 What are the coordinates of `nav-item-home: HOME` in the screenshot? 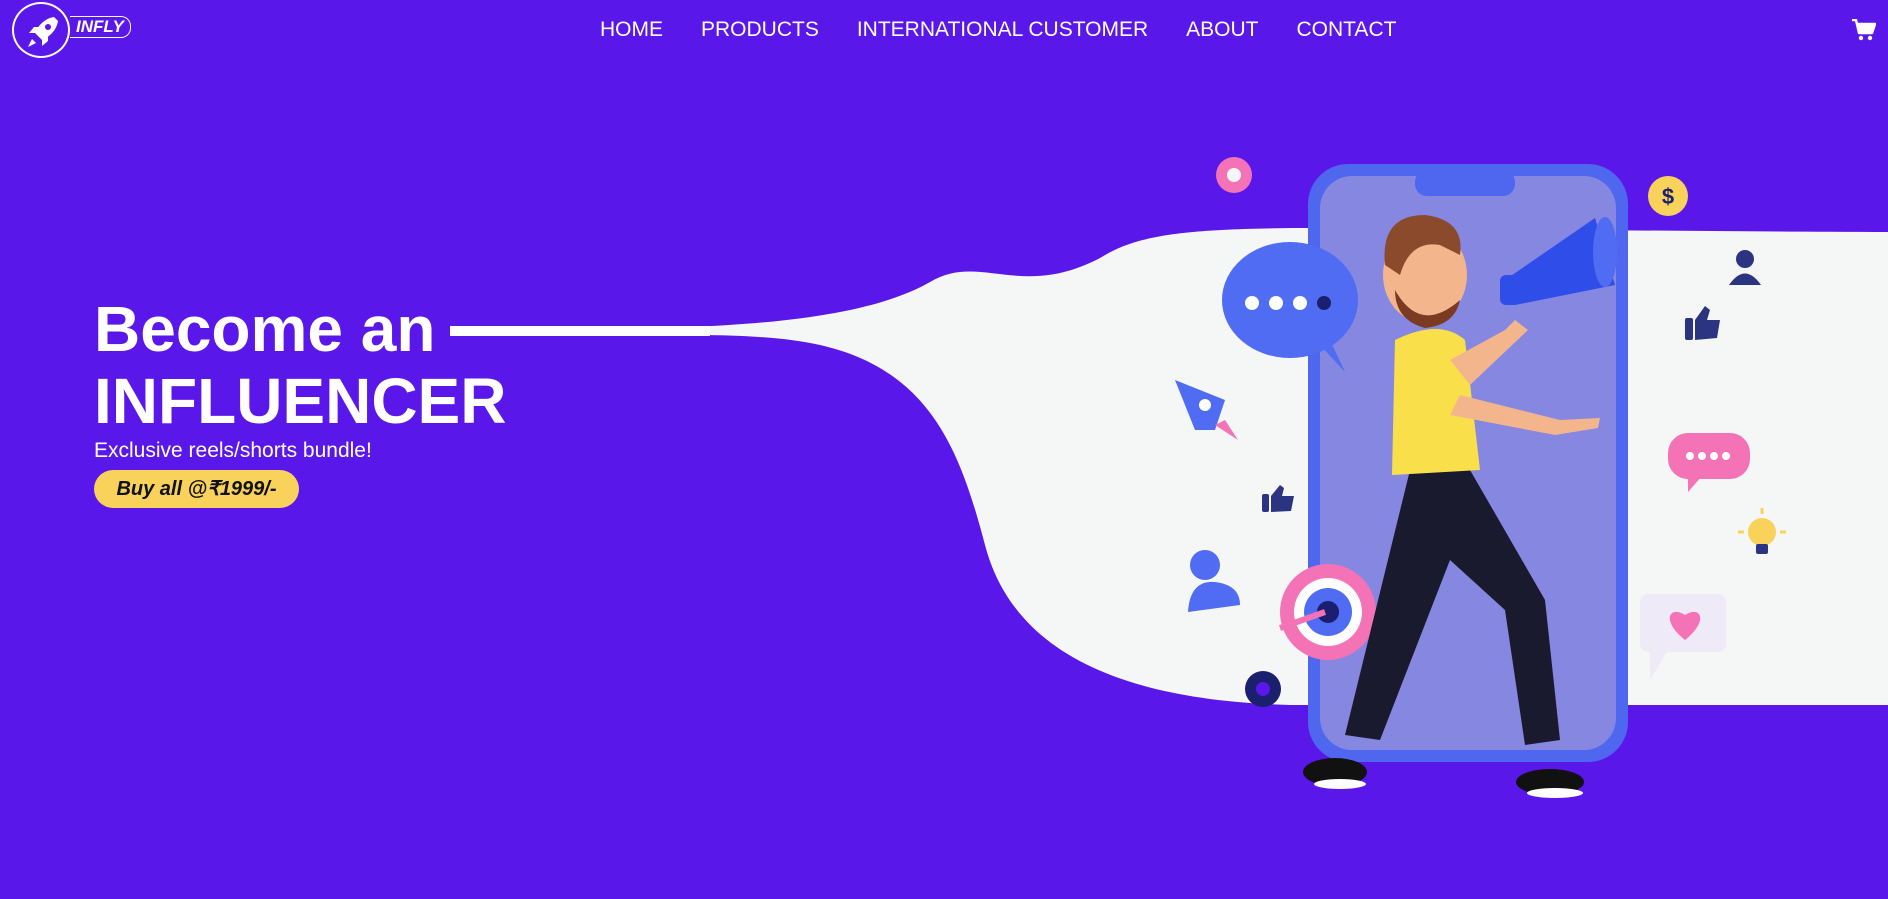 It's located at (631, 30).